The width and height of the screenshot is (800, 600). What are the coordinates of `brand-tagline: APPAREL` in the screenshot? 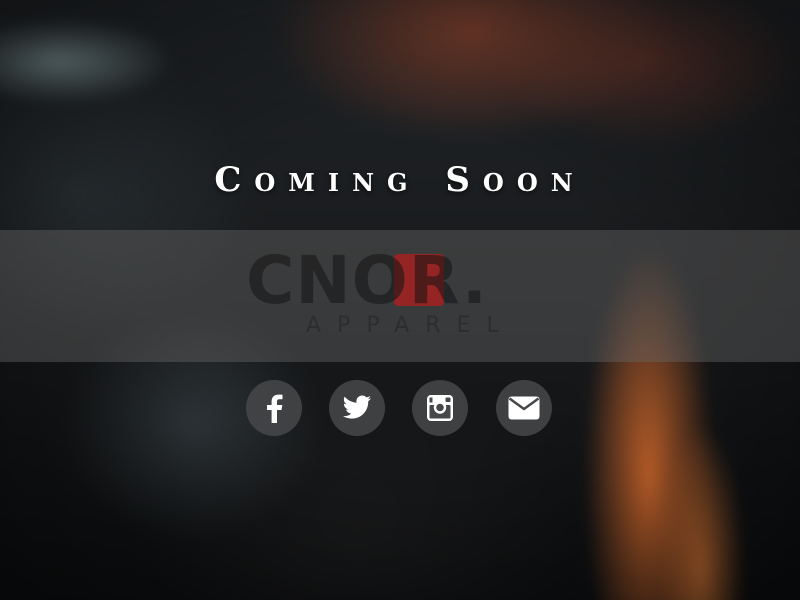 It's located at (410, 325).